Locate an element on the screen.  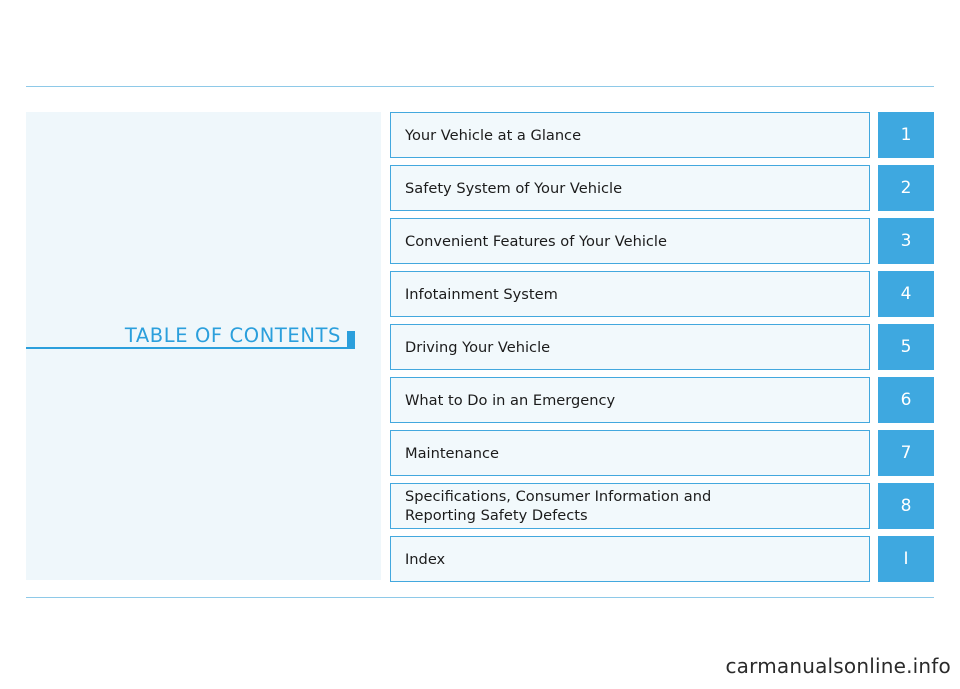
toc-heading-text: TABLE OF CONTENTS is located at coordinates (232, 335).